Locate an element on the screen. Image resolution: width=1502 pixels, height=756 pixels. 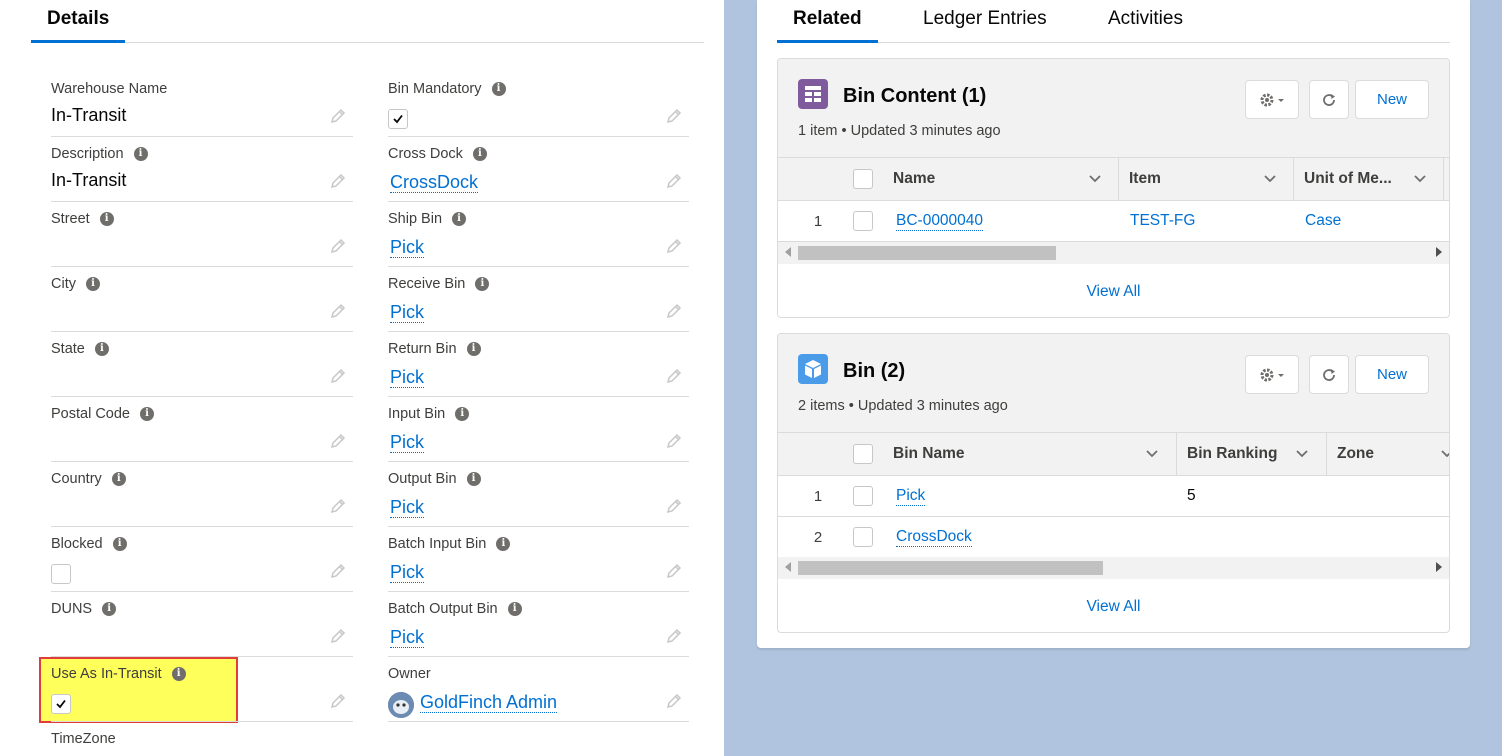
bin-link: CrossDock is located at coordinates (934, 537).